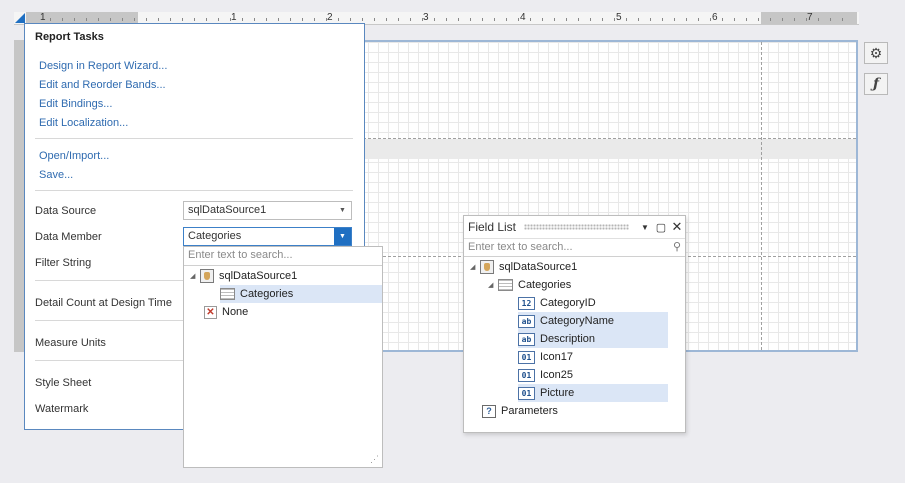  What do you see at coordinates (593, 357) in the screenshot?
I see `field-item: 01 Icon17` at bounding box center [593, 357].